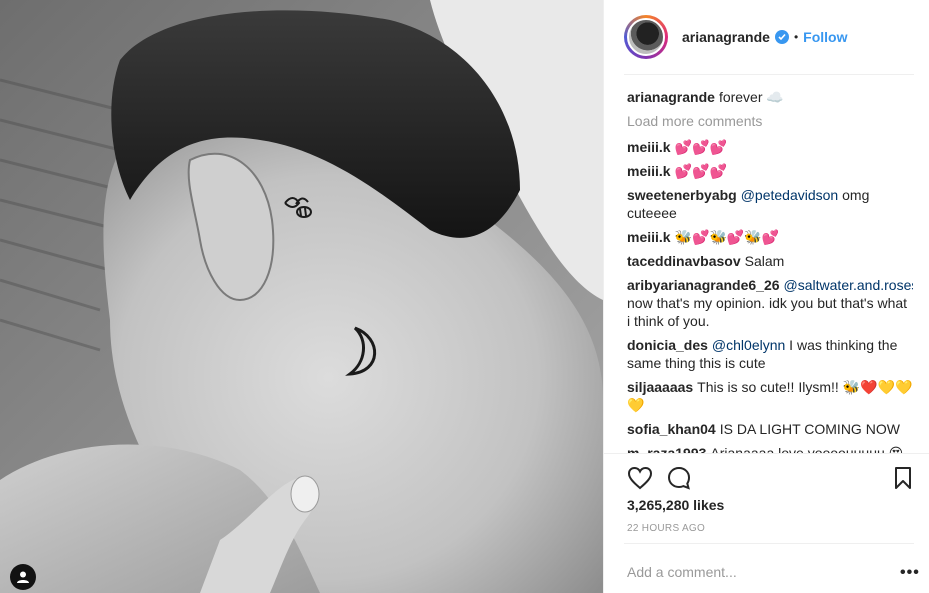  What do you see at coordinates (769, 543) in the screenshot?
I see `comment-divider` at bounding box center [769, 543].